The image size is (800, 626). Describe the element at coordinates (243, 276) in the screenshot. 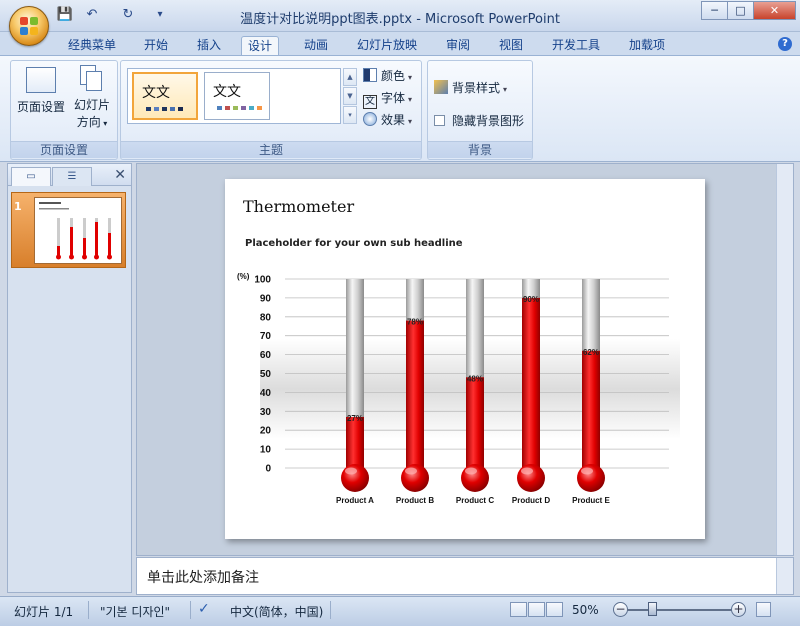

I see `y-axis-unit-label: (%)` at that location.